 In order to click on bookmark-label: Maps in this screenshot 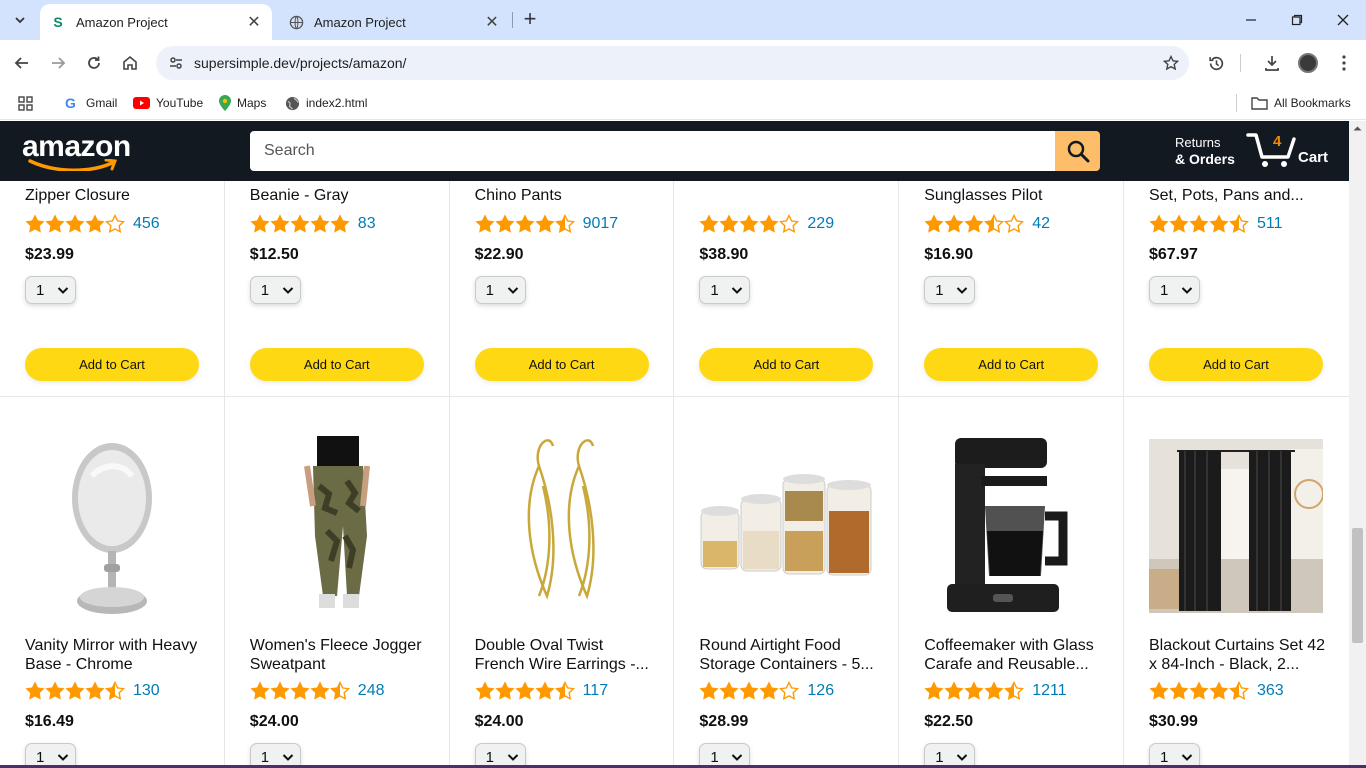, I will do `click(252, 103)`.